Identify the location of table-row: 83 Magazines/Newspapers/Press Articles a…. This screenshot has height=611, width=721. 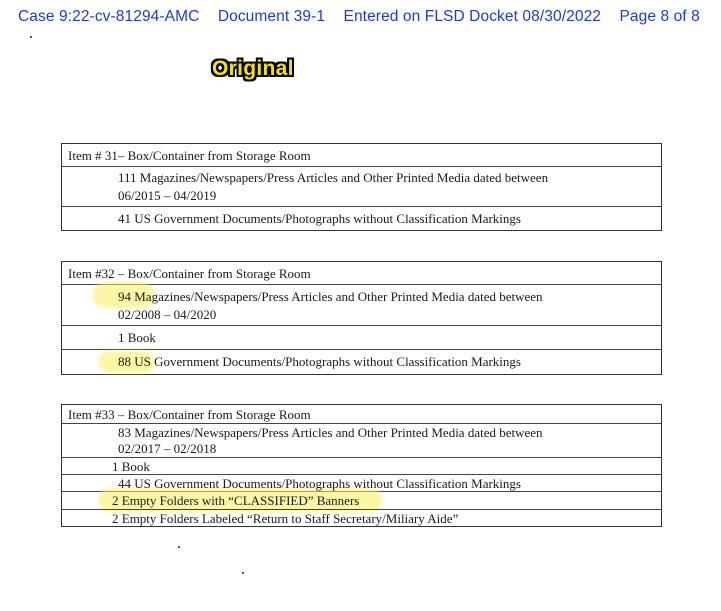
(361, 440).